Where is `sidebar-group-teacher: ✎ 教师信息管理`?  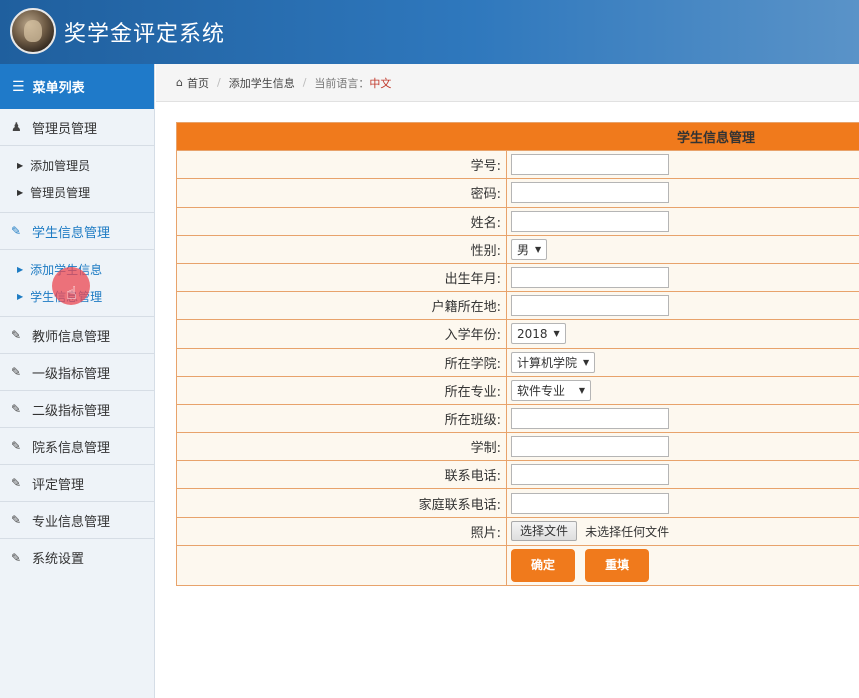
sidebar-group-teacher: ✎ 教师信息管理 is located at coordinates (77, 335).